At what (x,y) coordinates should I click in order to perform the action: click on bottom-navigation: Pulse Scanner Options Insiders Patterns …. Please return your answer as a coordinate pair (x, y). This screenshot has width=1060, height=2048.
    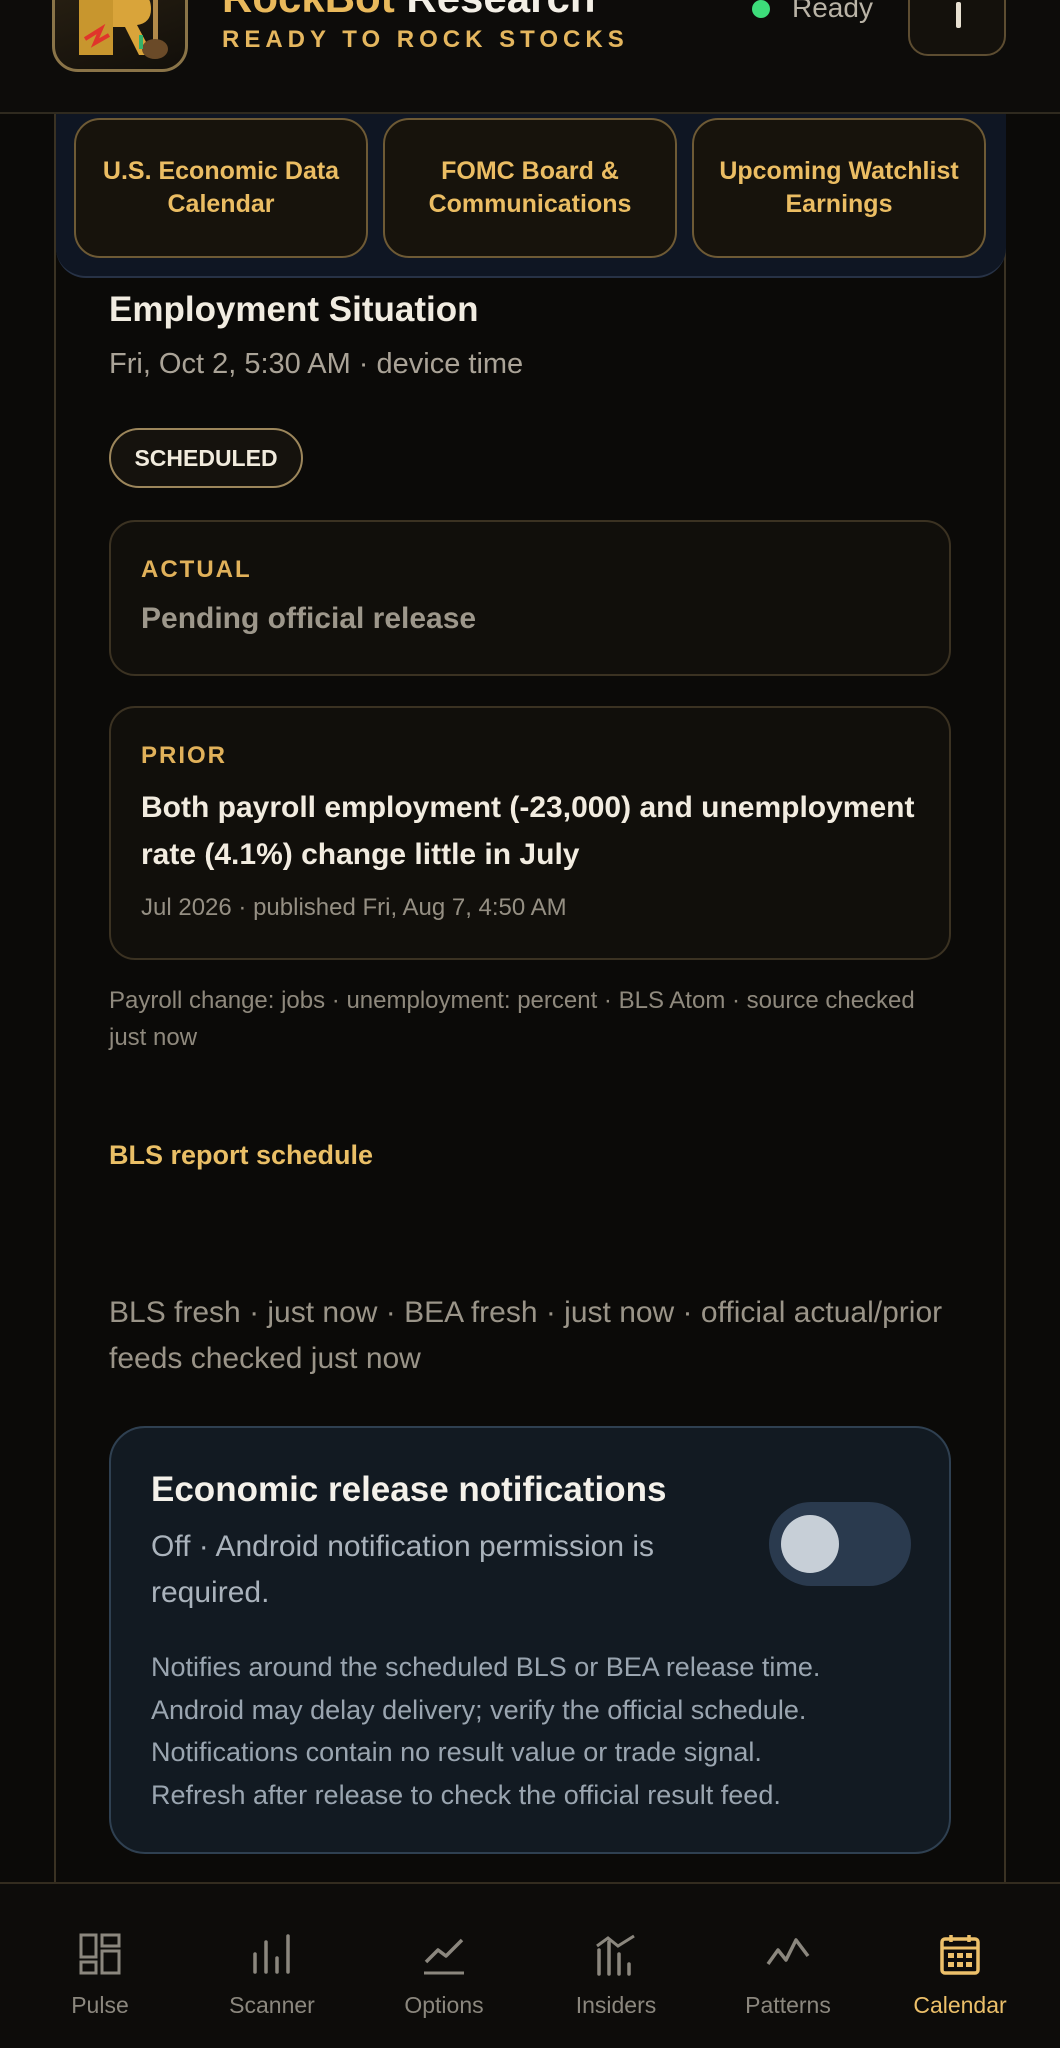
    Looking at the image, I should click on (530, 1965).